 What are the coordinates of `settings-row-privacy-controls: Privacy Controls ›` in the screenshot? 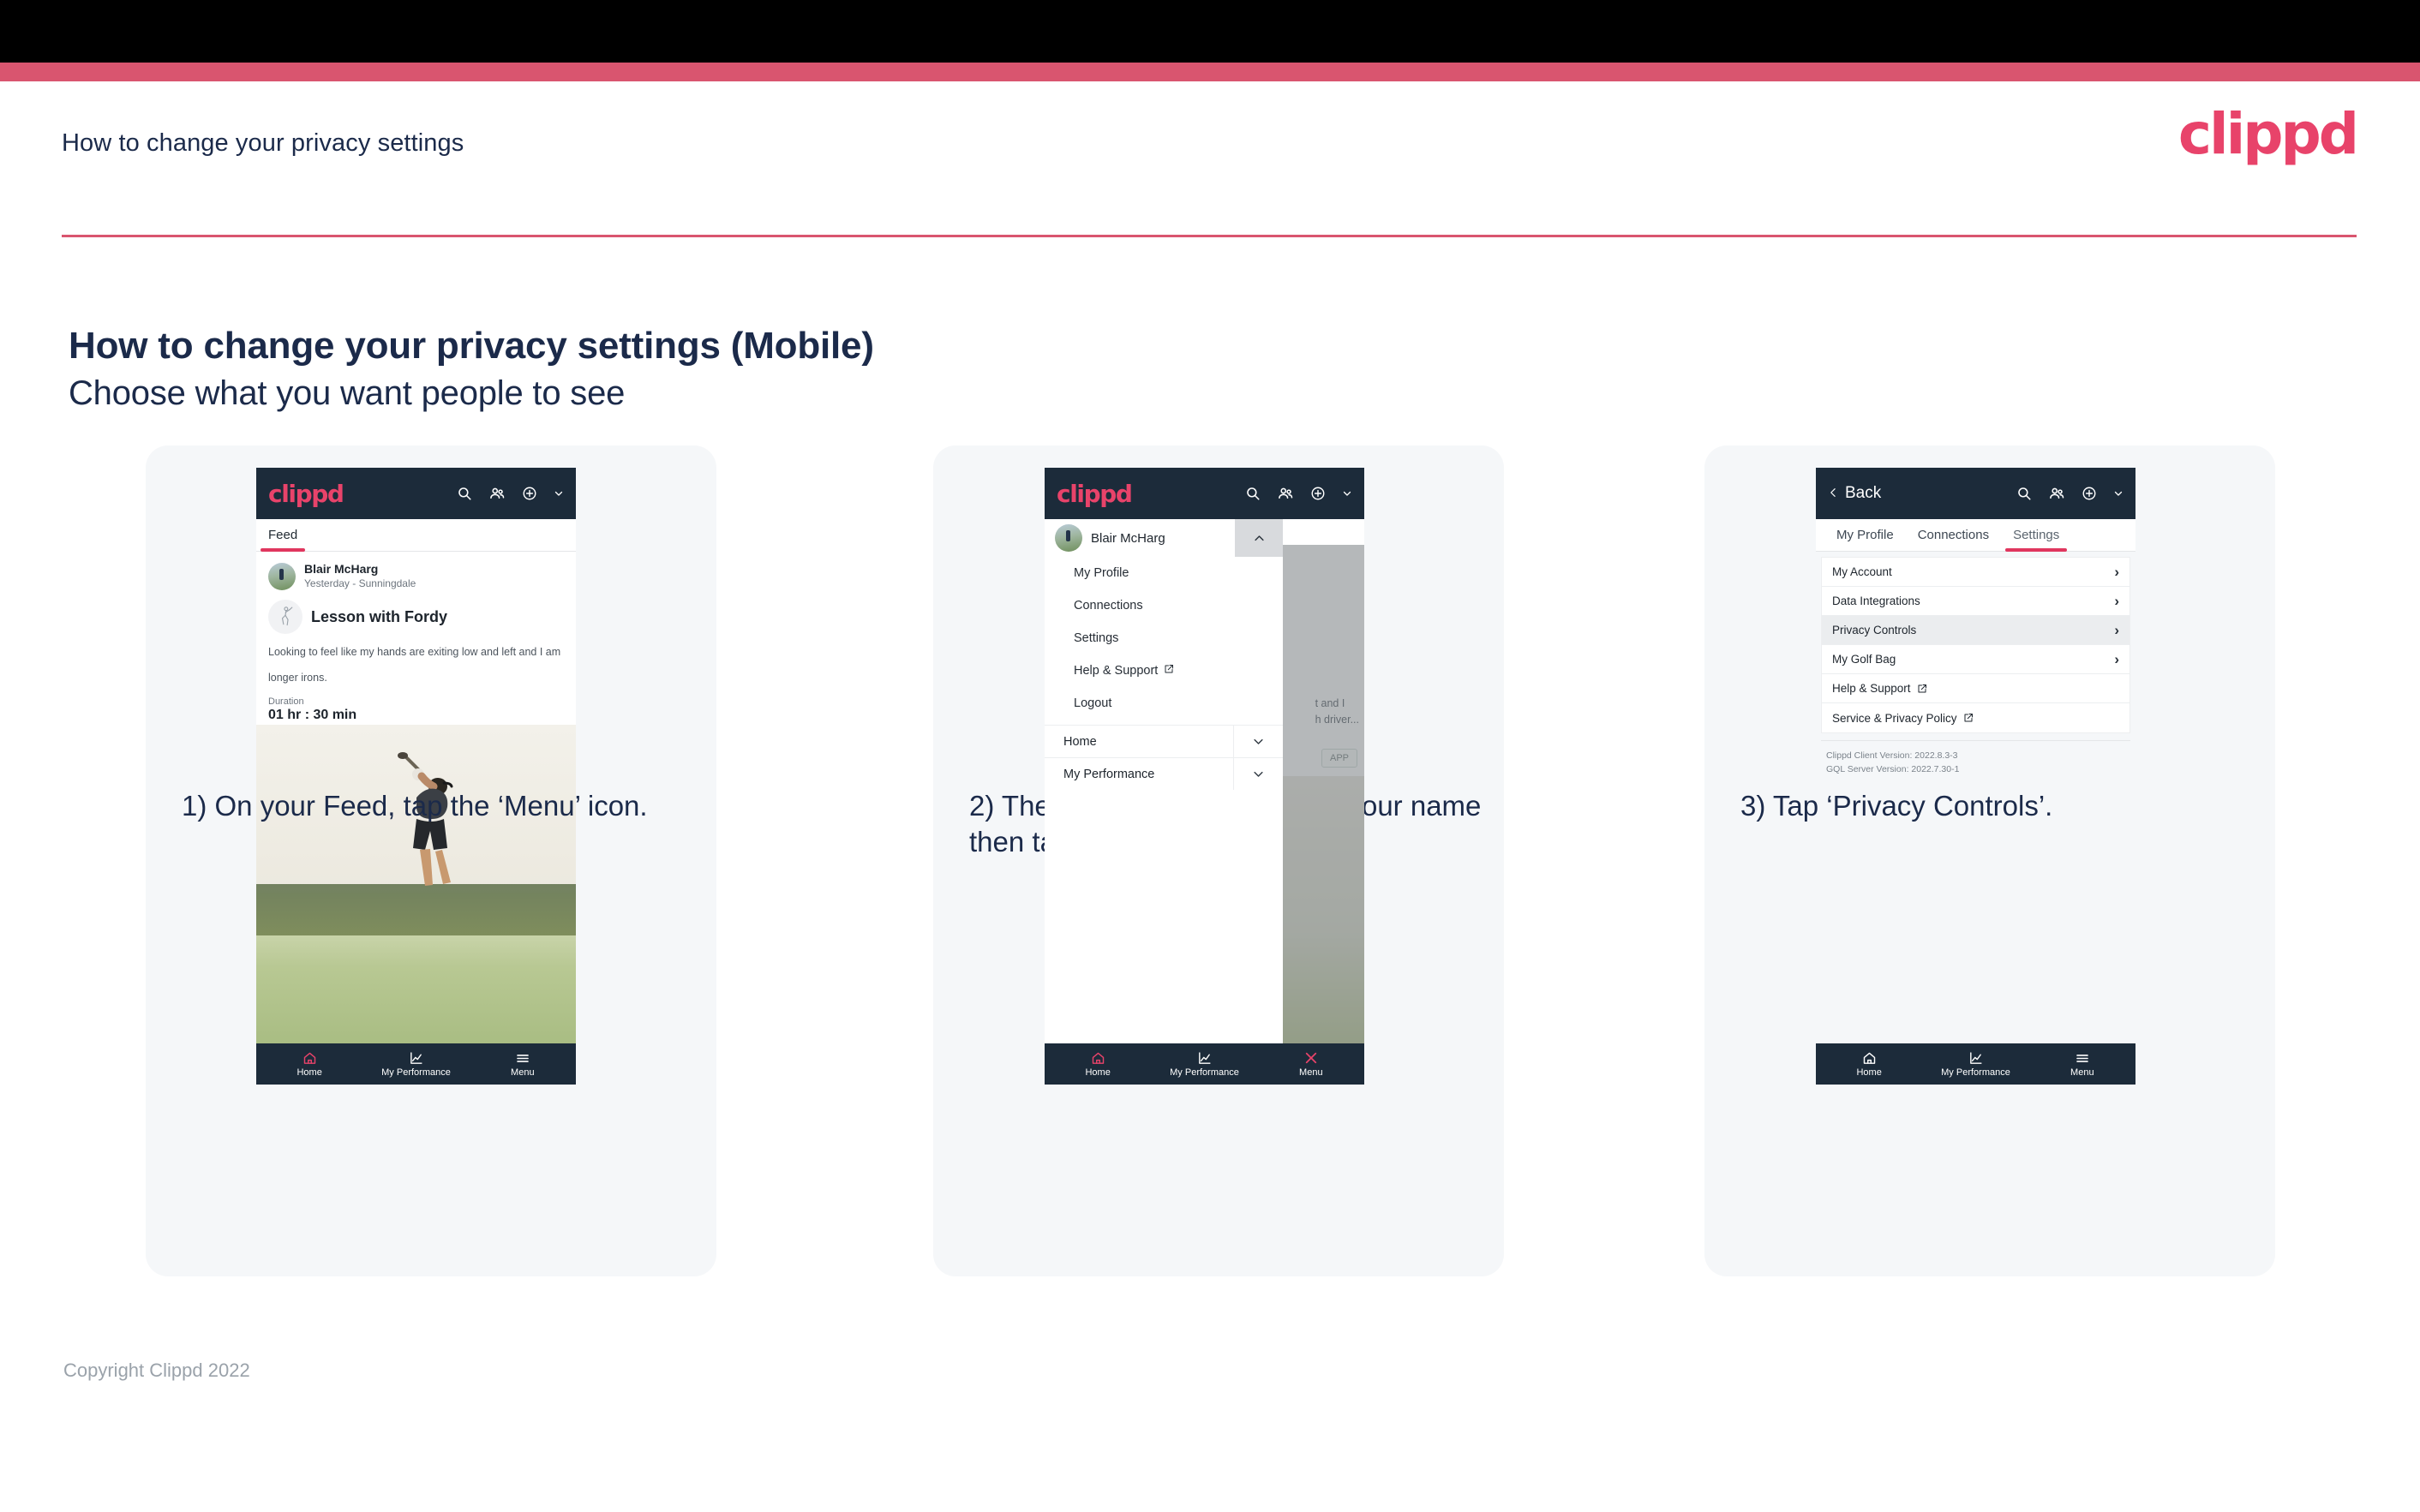 It's located at (1975, 630).